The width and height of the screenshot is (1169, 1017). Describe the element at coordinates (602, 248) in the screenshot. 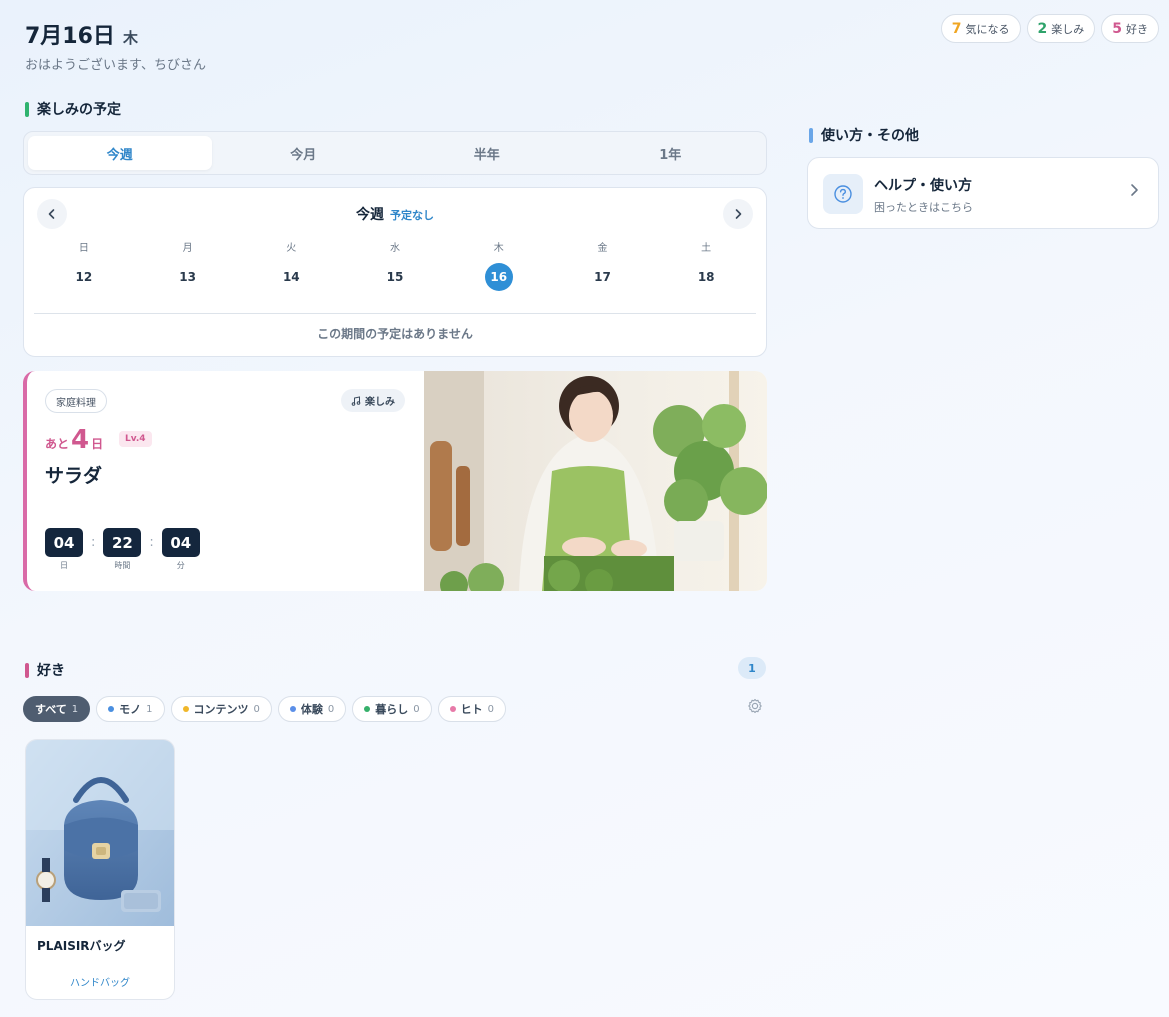

I see `weekday-label: 金` at that location.